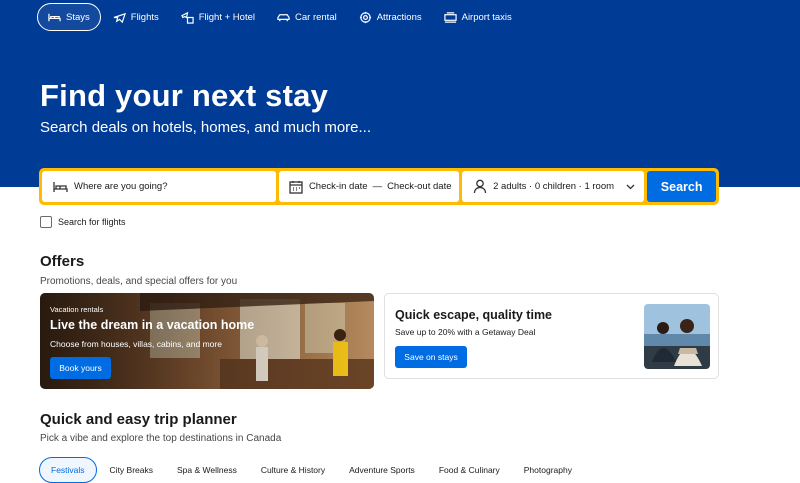 The image size is (800, 483). Describe the element at coordinates (486, 17) in the screenshot. I see `nav-tab-label: Airport taxis` at that location.